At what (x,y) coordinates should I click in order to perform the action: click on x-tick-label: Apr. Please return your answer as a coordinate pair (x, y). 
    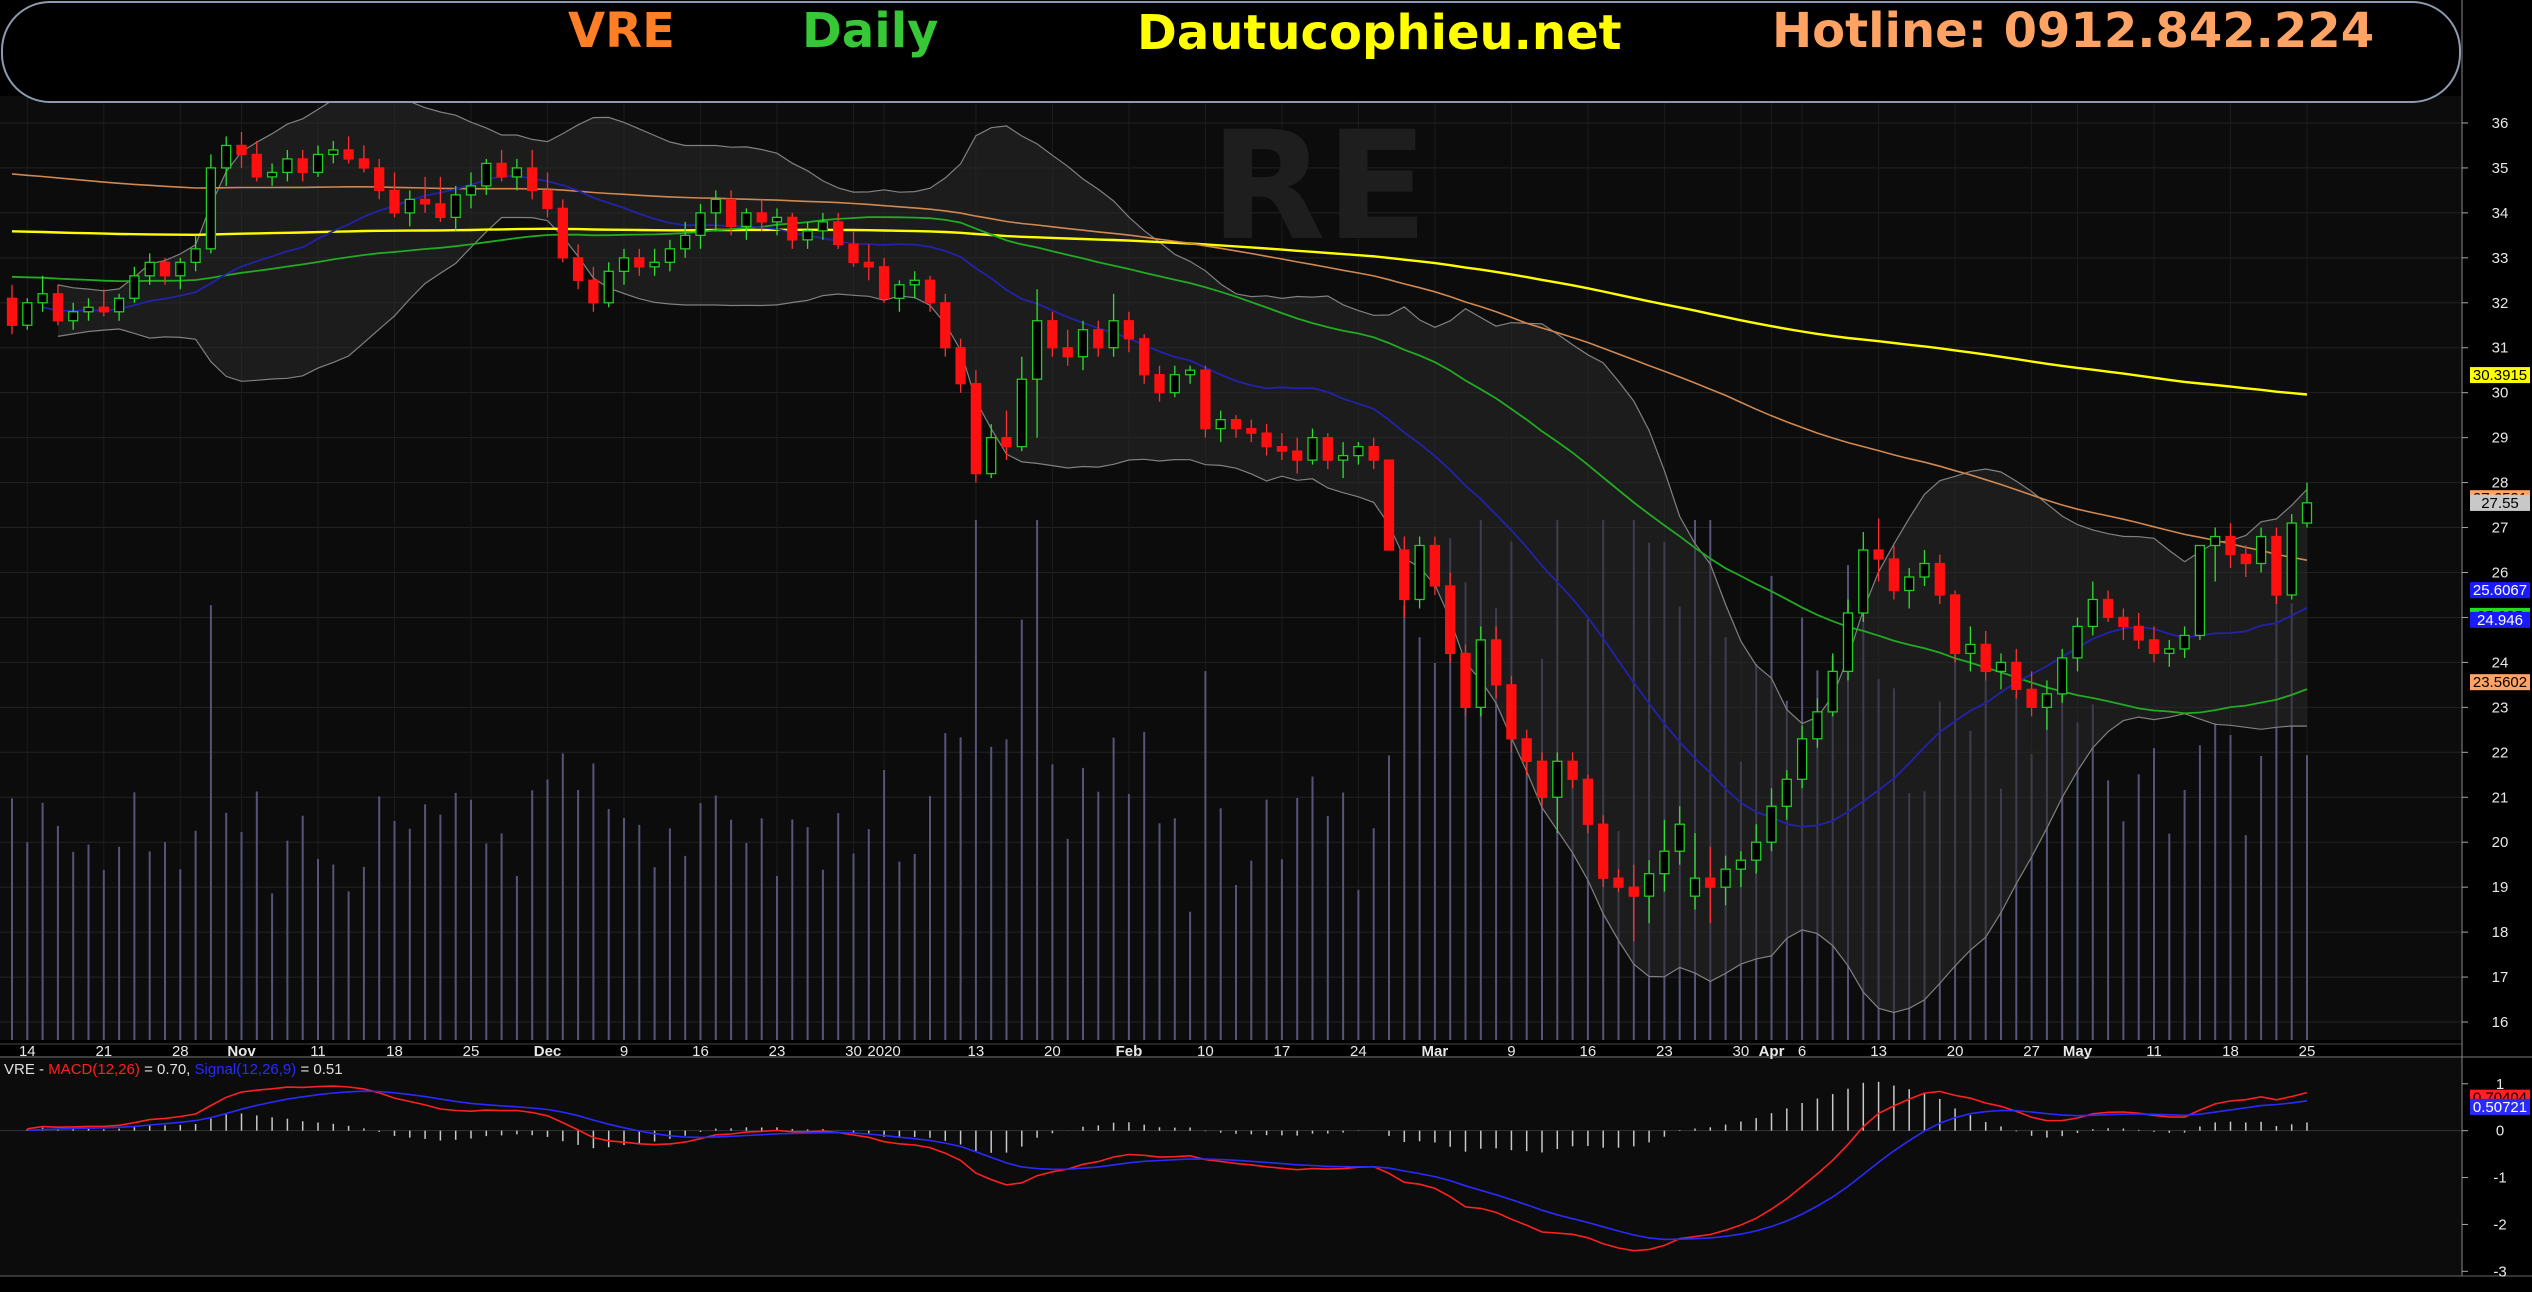
    Looking at the image, I should click on (1772, 1051).